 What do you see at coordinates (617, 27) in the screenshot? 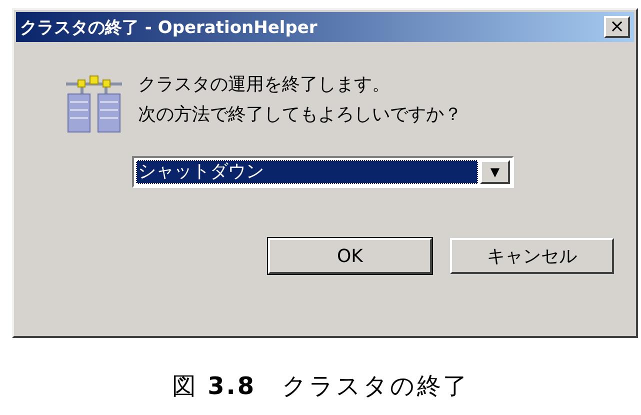
I see `close-button: ×` at bounding box center [617, 27].